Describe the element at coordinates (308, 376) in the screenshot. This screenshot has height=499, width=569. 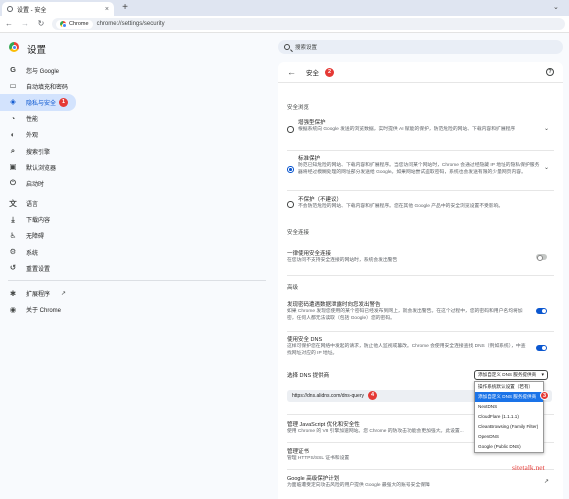
I see `dns-provider-label: 选择 DNS 提供商` at that location.